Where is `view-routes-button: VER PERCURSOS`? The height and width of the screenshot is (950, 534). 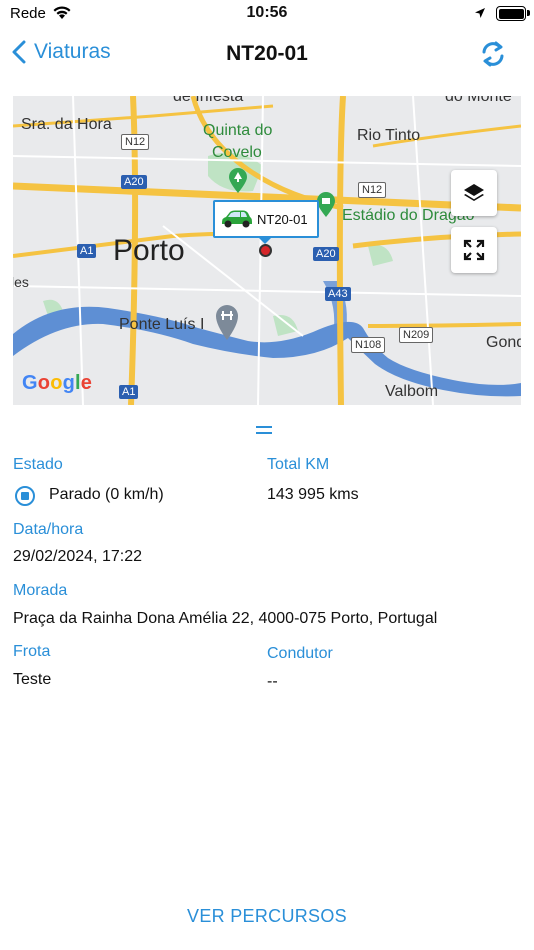
view-routes-button: VER PERCURSOS is located at coordinates (267, 916).